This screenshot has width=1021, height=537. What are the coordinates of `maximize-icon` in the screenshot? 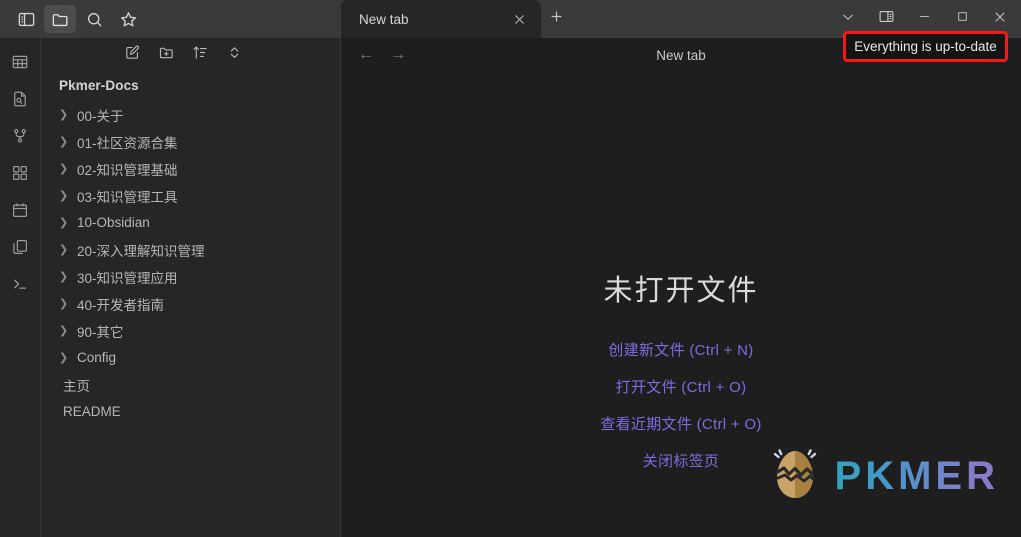 It's located at (962, 19).